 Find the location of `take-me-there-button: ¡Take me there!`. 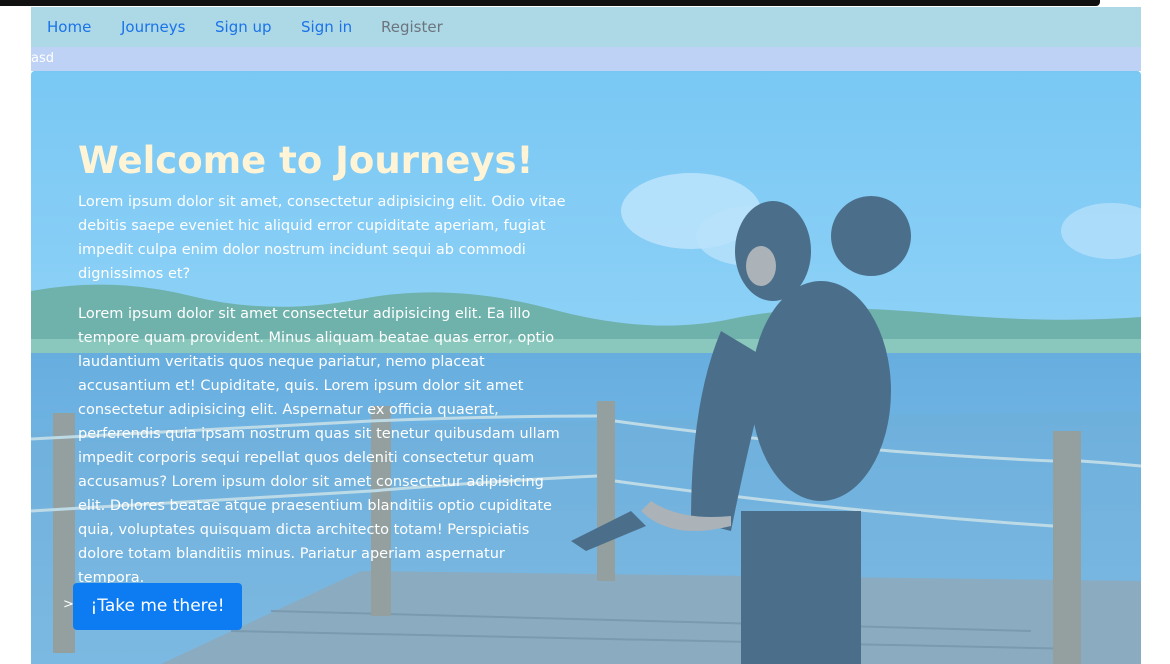

take-me-there-button: ¡Take me there! is located at coordinates (157, 606).